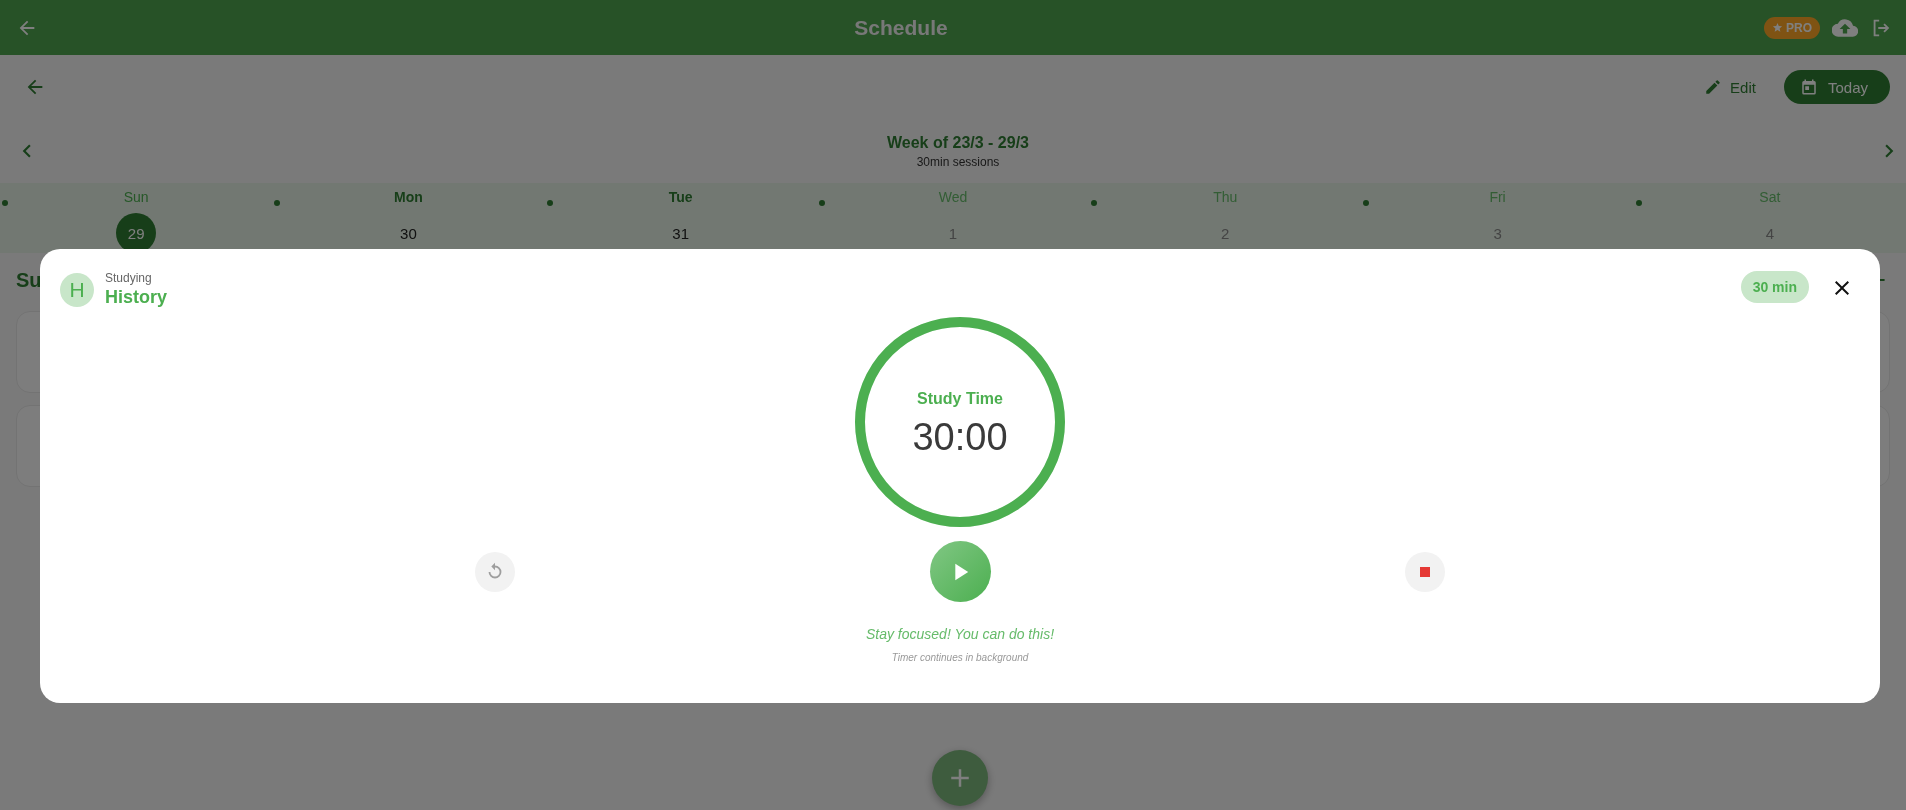  Describe the element at coordinates (1770, 197) in the screenshot. I see `weekday-label: Sat` at that location.